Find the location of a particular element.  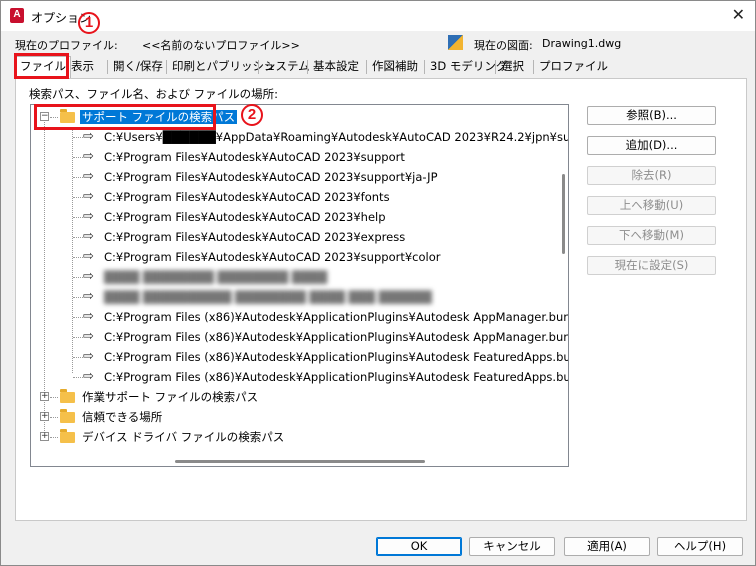

tree-node-label: デバイス ドライバ ファイルの検索パス is located at coordinates (183, 437).